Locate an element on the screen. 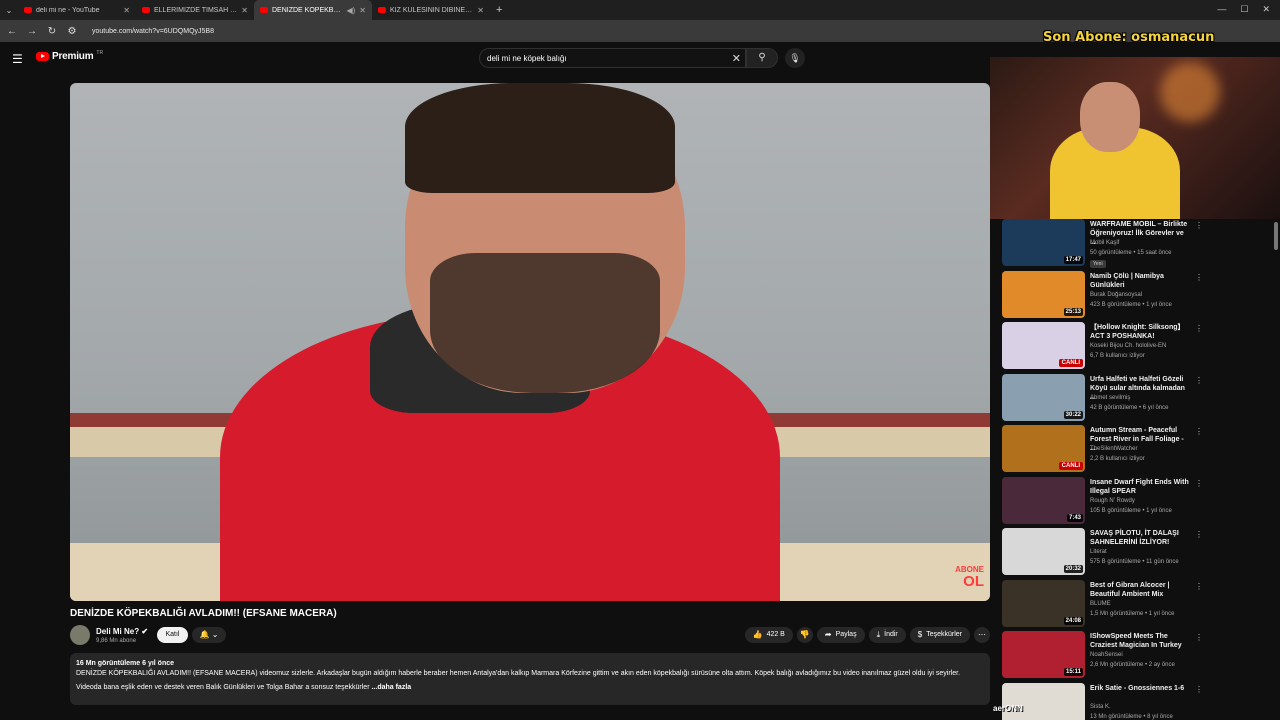 This screenshot has height=720, width=1280. more-icon: ⋯ is located at coordinates (982, 634).